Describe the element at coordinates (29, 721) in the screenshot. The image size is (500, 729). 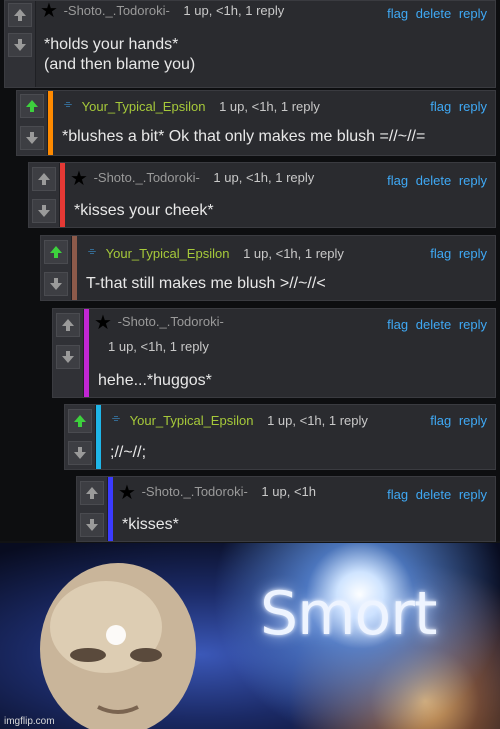
I see `watermark: imgflip.com` at that location.